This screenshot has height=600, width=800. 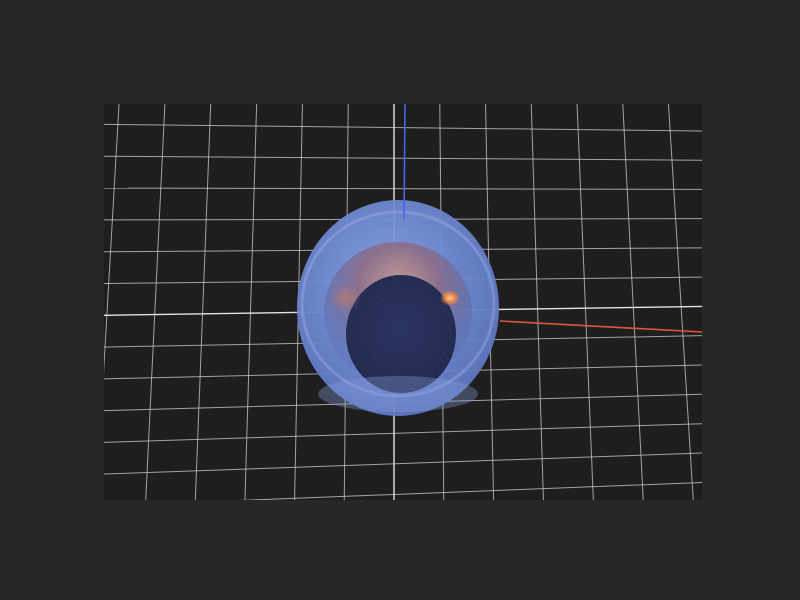 I want to click on cup-left-reflection, so click(x=345, y=298).